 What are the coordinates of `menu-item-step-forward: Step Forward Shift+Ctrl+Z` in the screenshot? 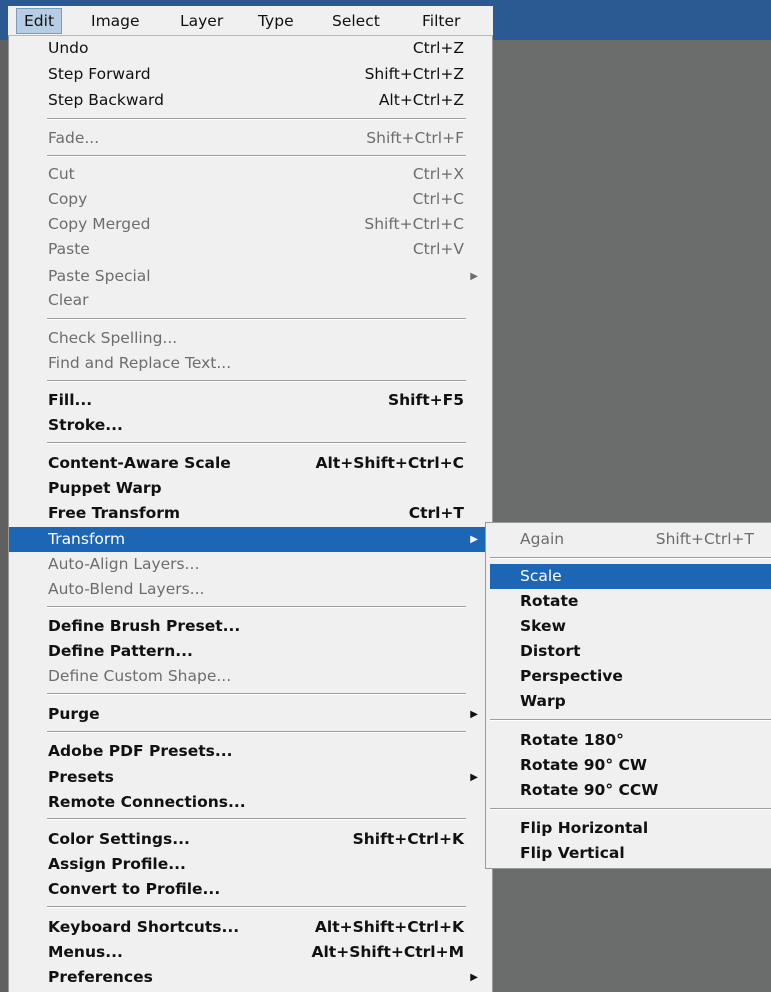 It's located at (250, 74).